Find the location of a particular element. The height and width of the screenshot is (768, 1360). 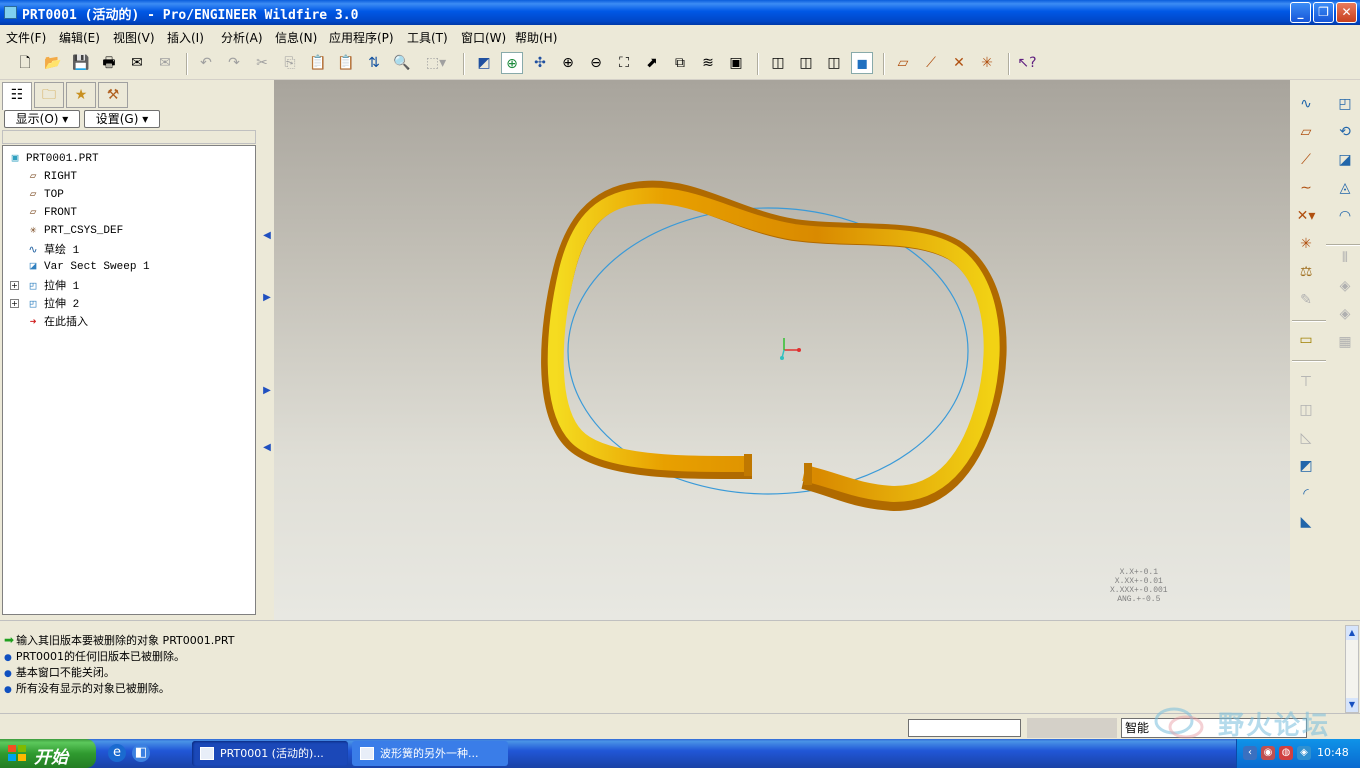

plane-icon: ▱ is located at coordinates (1306, 132).